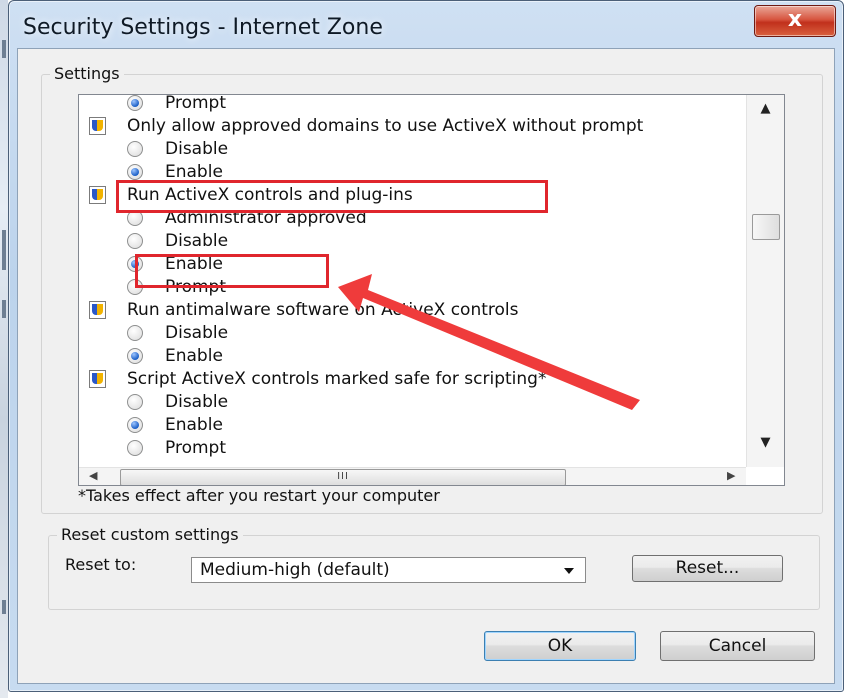 The image size is (850, 698). I want to click on ok-button: OK, so click(560, 646).